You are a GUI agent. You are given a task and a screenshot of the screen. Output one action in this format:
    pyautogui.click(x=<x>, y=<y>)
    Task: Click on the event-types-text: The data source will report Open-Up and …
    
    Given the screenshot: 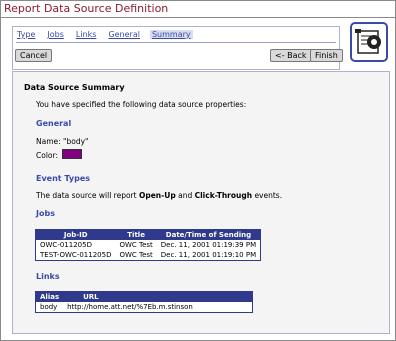 What is the action you would take?
    pyautogui.click(x=159, y=195)
    